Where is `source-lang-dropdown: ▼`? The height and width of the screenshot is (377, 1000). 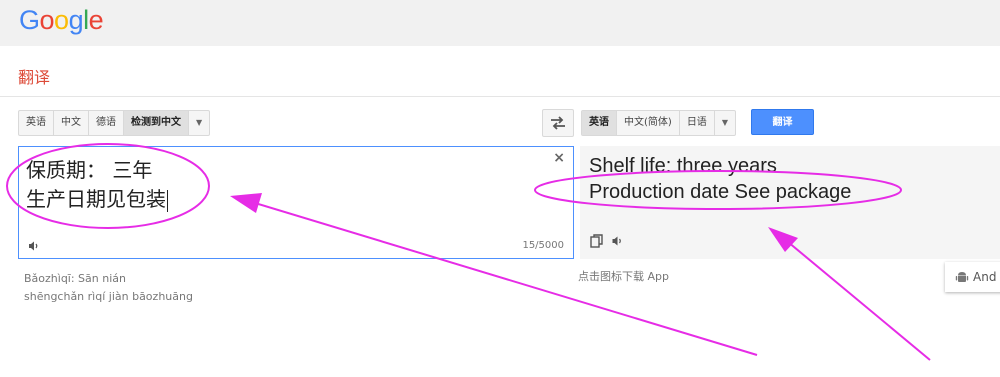
source-lang-dropdown: ▼ is located at coordinates (199, 123).